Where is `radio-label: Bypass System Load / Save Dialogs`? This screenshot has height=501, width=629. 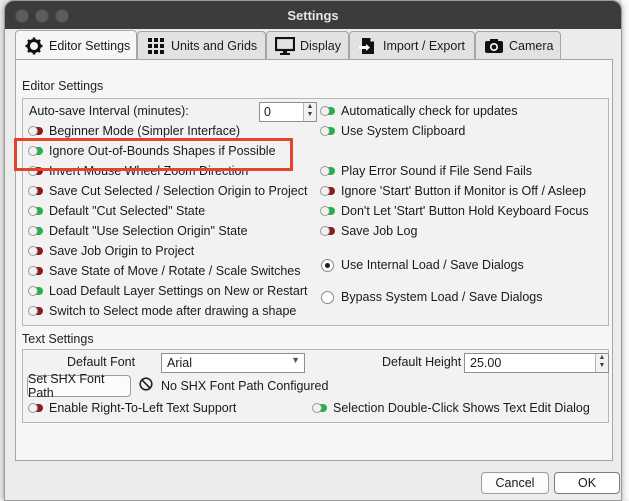
radio-label: Bypass System Load / Save Dialogs is located at coordinates (442, 297).